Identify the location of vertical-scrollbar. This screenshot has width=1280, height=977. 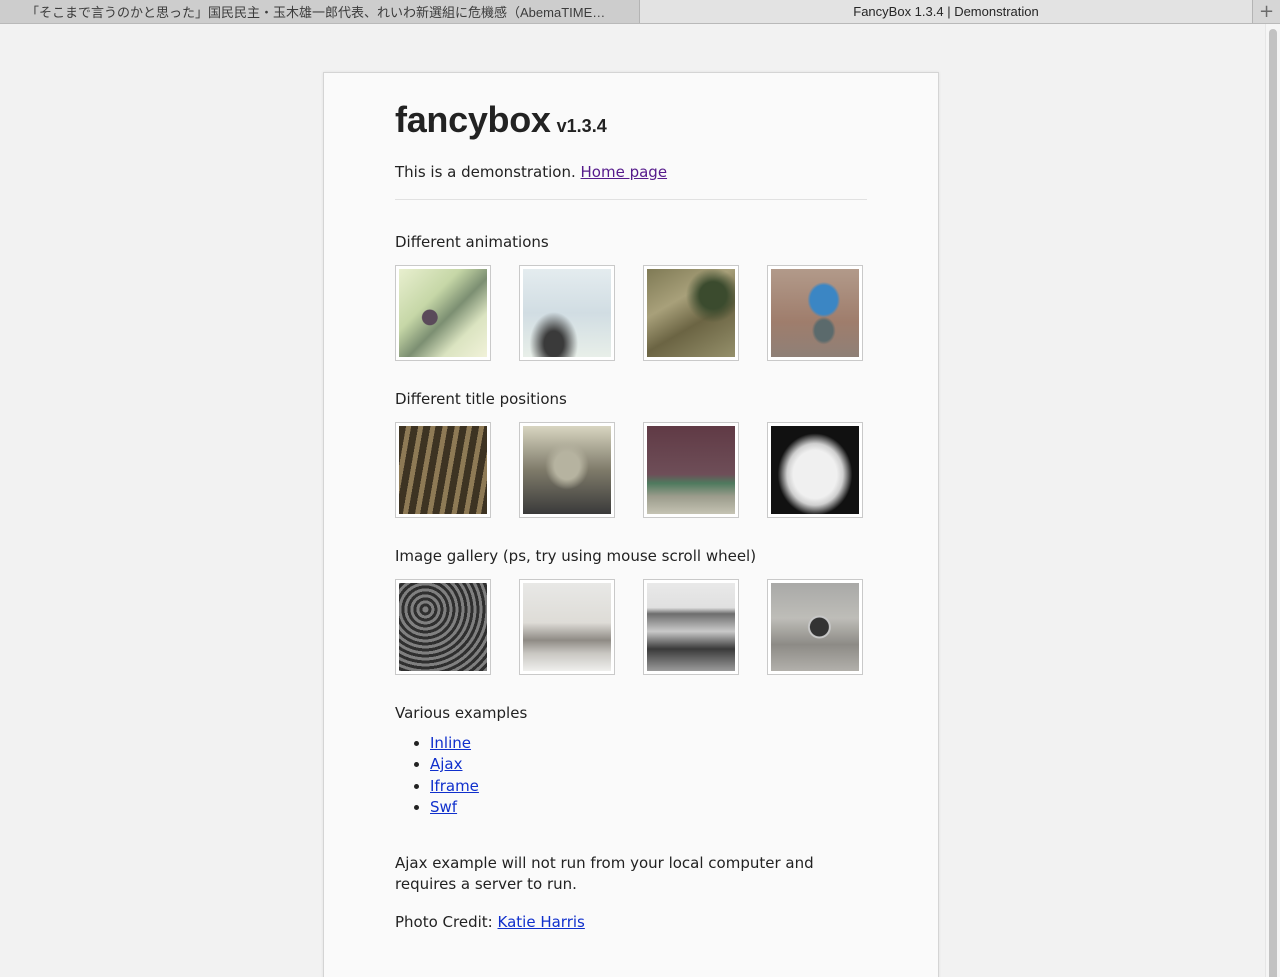
(1272, 500).